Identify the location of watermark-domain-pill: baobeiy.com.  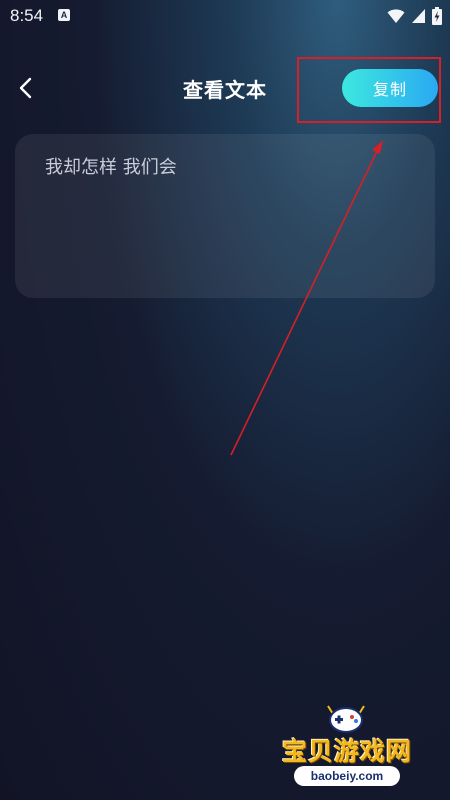
(347, 776).